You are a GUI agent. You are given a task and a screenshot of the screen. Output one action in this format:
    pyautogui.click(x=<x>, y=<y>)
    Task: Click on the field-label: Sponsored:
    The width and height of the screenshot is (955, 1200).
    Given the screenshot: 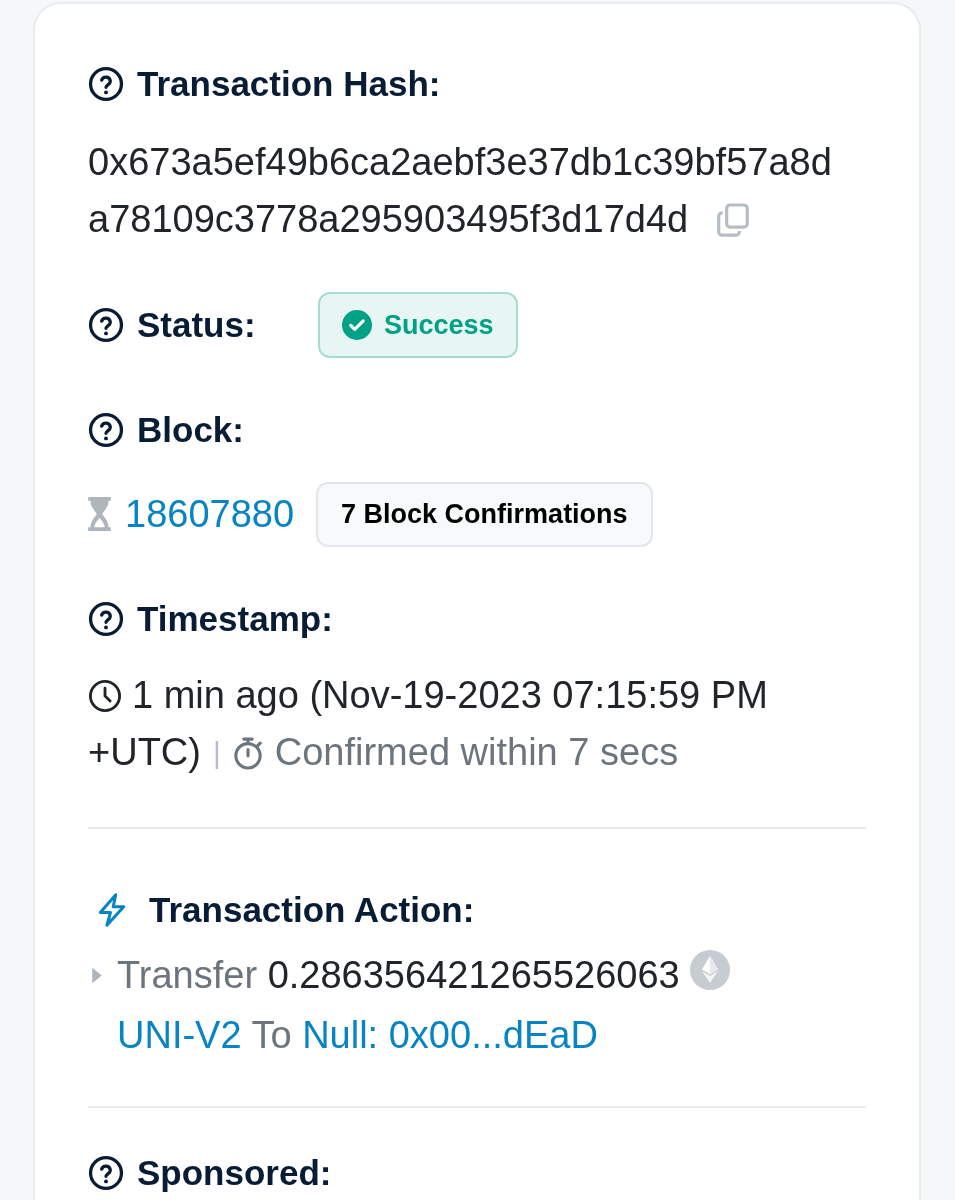 What is the action you would take?
    pyautogui.click(x=234, y=1173)
    